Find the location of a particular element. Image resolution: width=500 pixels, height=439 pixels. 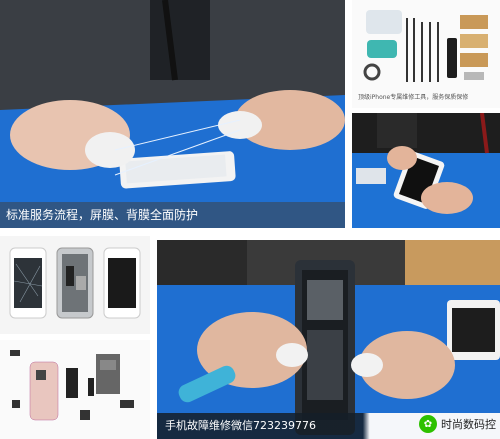

bottom-left-parts is located at coordinates (75, 389).